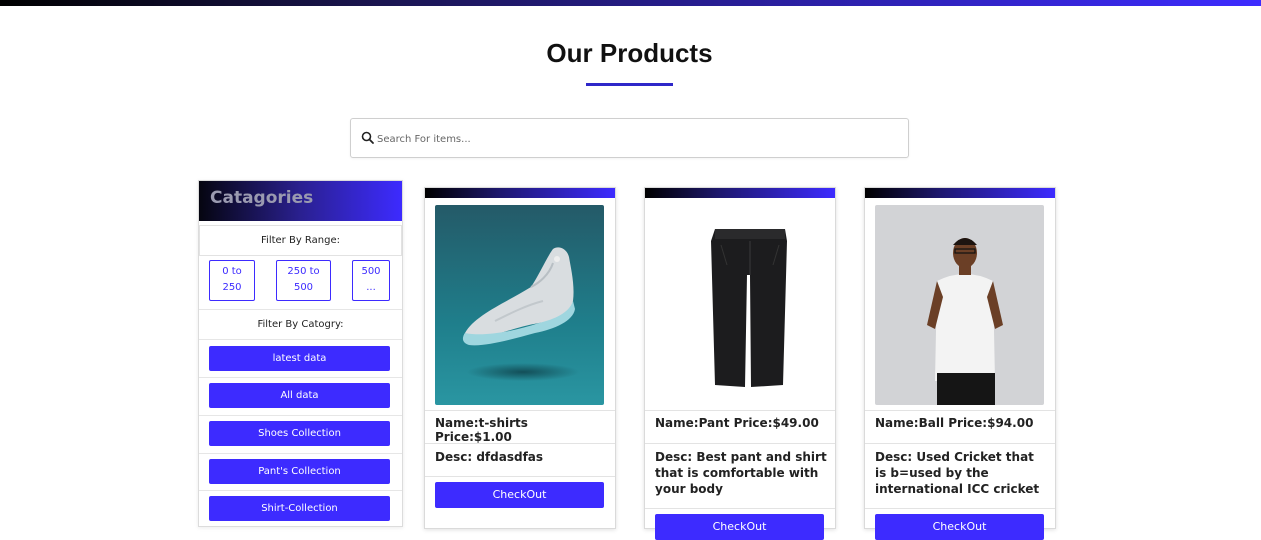  Describe the element at coordinates (299, 508) in the screenshot. I see `category-button-shirts: Shirt-Collection` at that location.